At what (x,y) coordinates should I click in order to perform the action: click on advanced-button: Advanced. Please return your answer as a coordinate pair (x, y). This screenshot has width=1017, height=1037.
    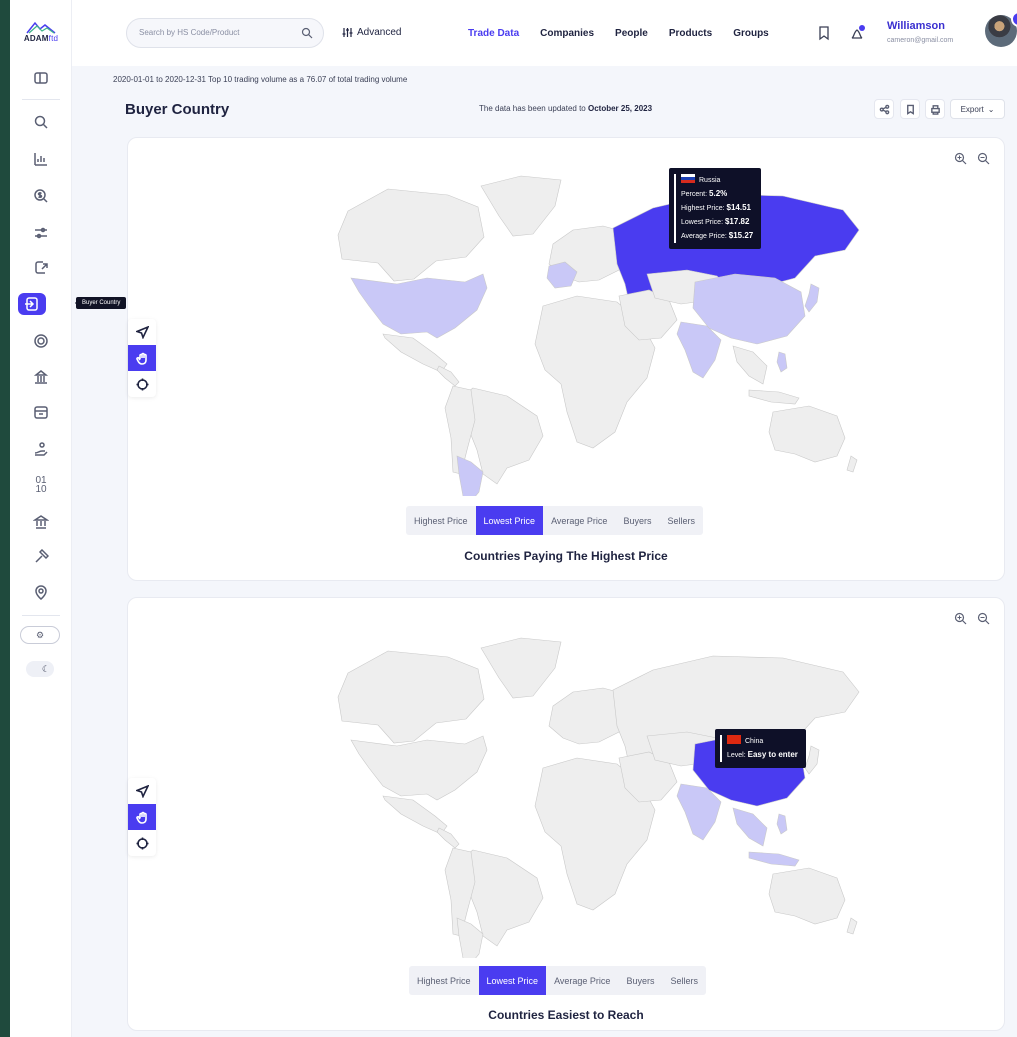
    Looking at the image, I should click on (371, 32).